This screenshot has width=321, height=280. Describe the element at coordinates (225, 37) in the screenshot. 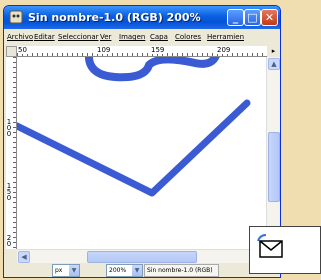

I see `menu-herramientas: Herramien` at that location.